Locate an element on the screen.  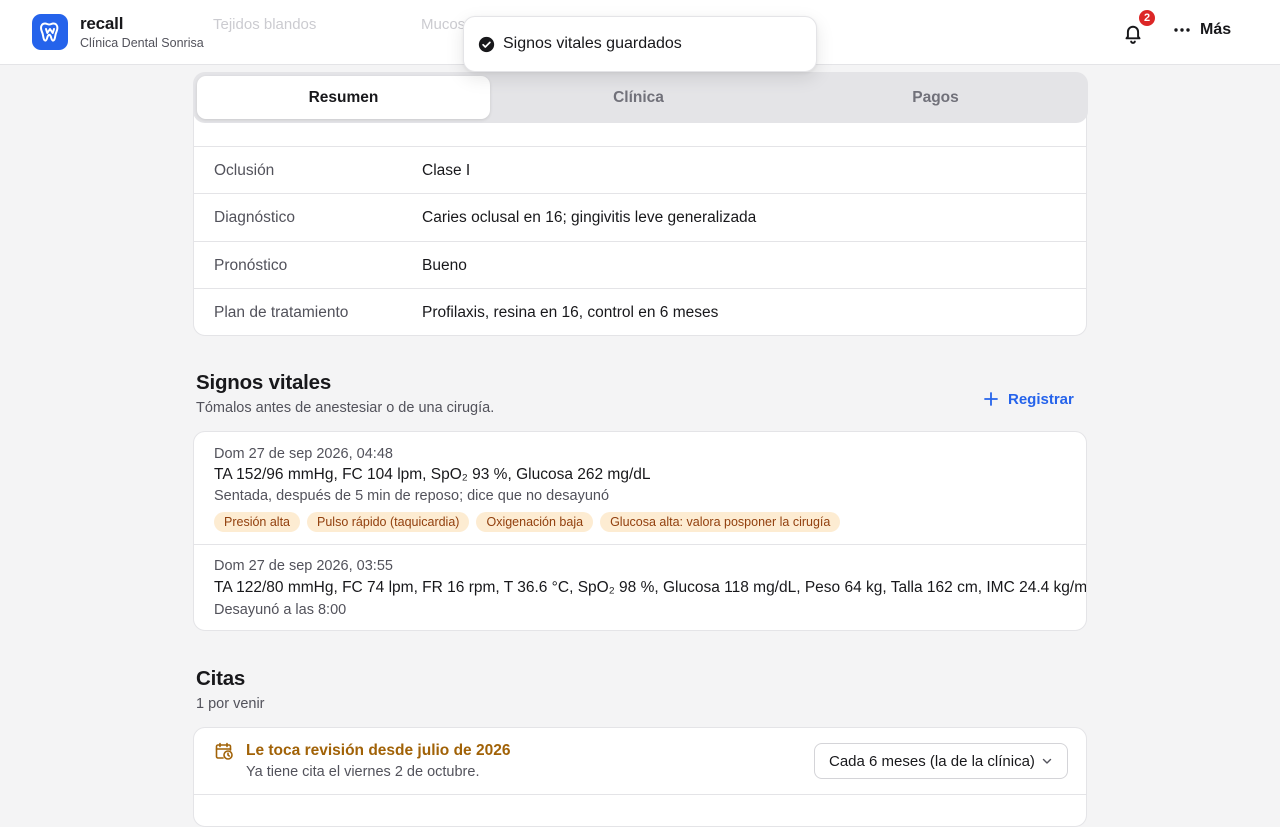
exam-value-occlusion: Clase I is located at coordinates (446, 170).